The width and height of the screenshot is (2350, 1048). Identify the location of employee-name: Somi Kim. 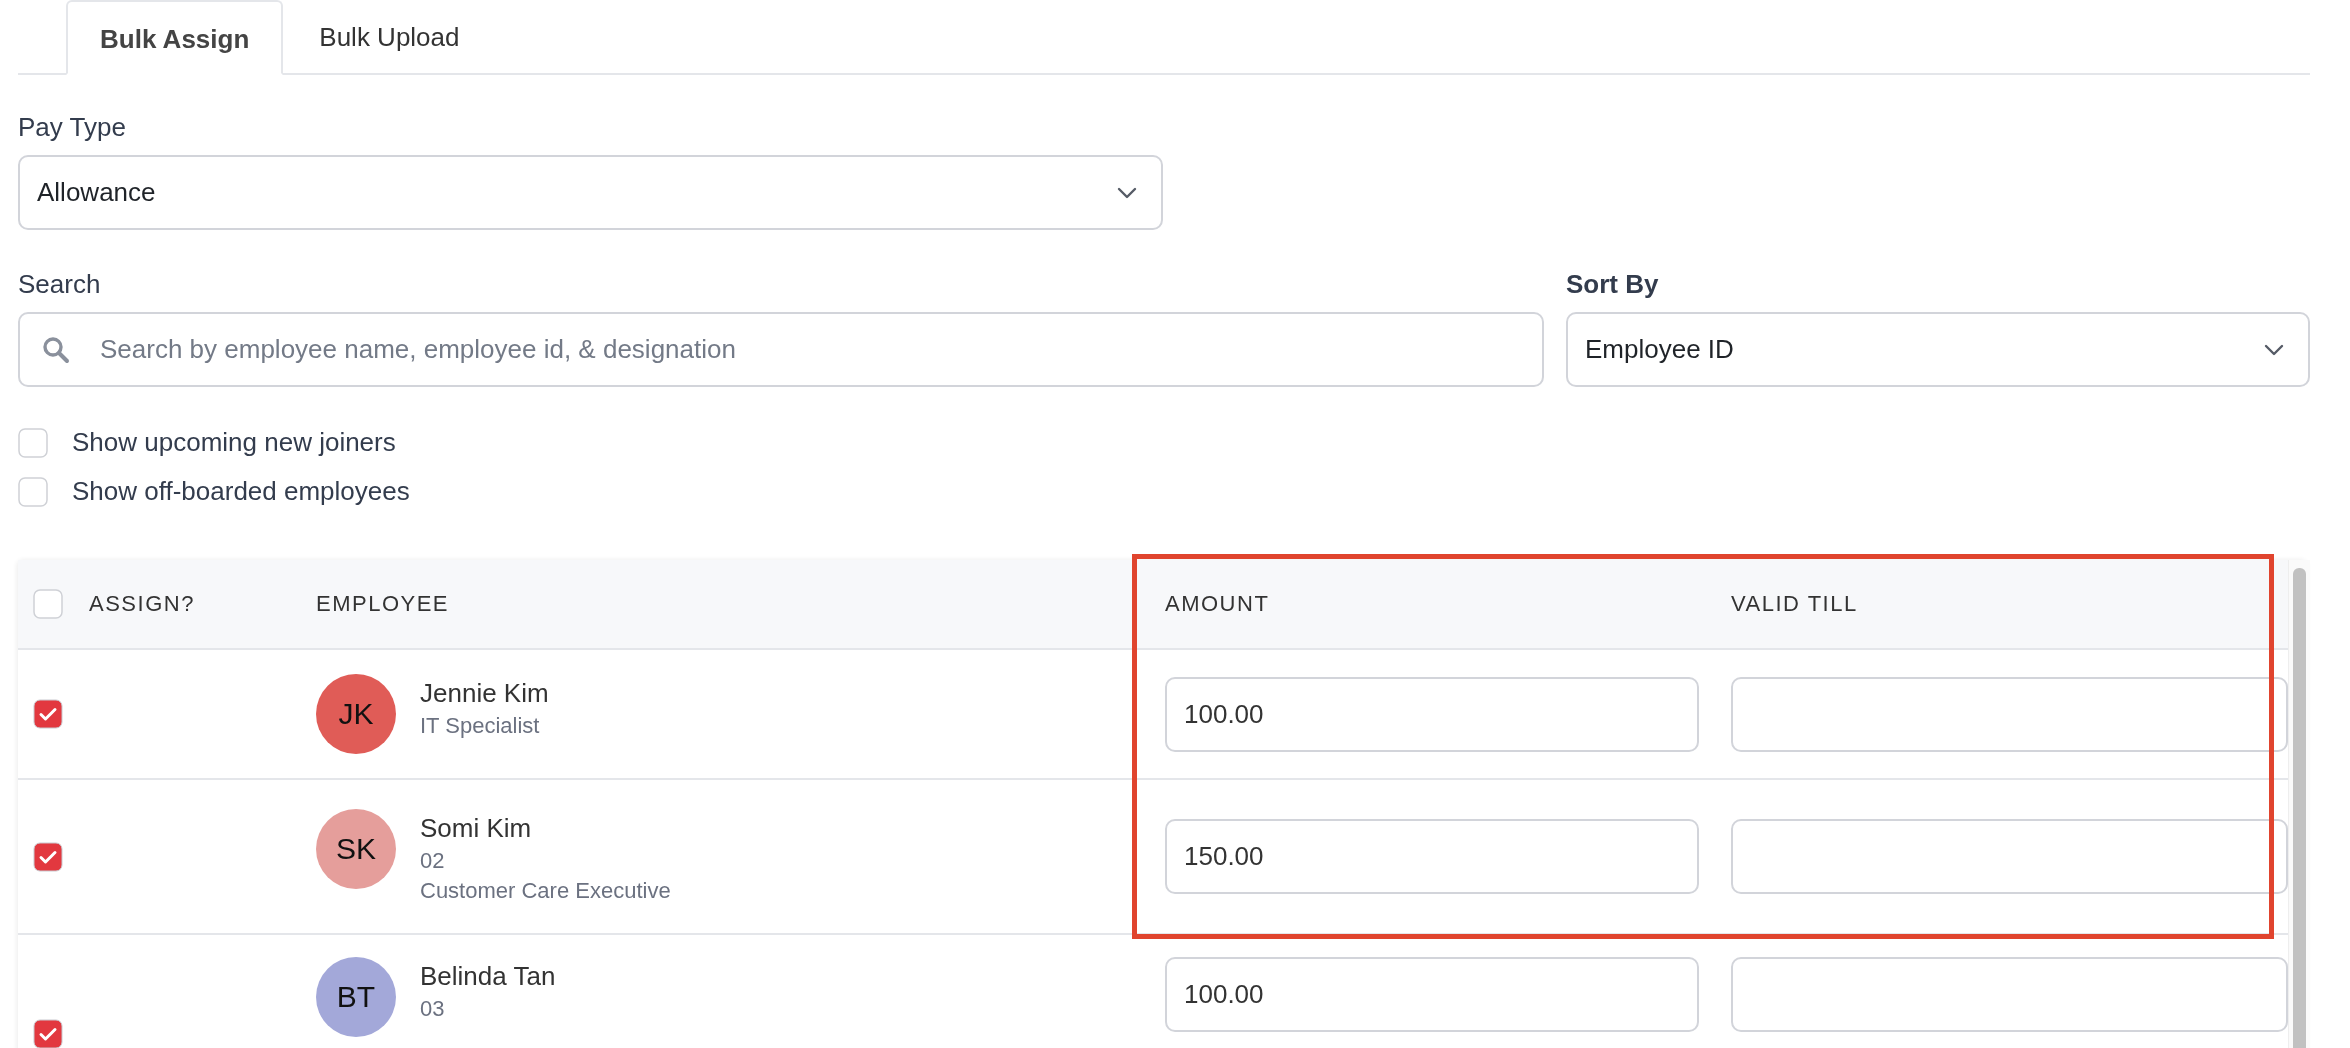
(476, 828).